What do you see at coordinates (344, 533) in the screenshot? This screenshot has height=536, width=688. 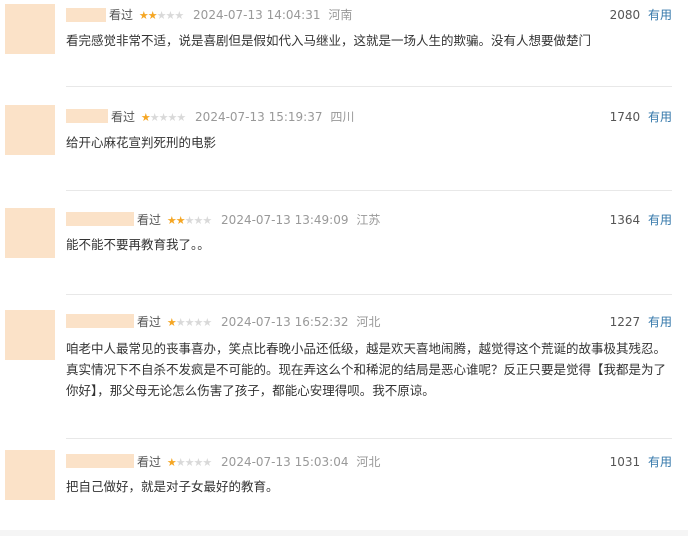 I see `horizontal-scrollbar` at bounding box center [344, 533].